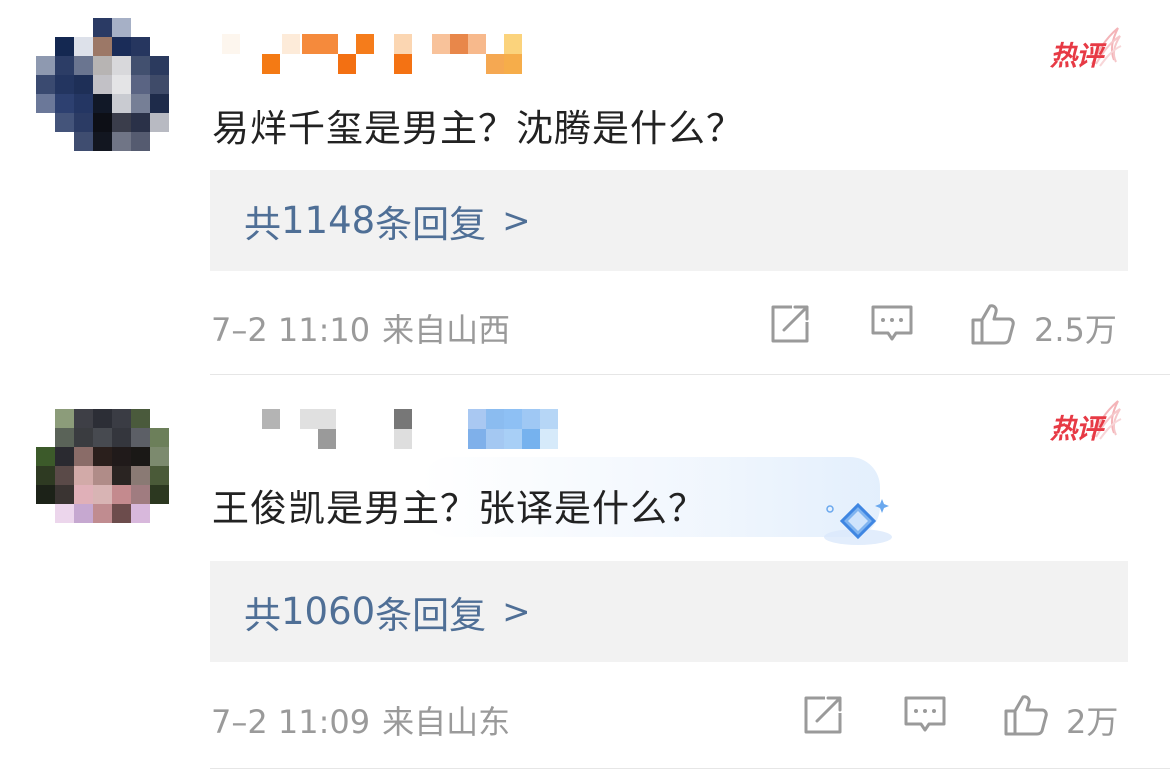  I want to click on diamond-sparkle-icon, so click(858, 522).